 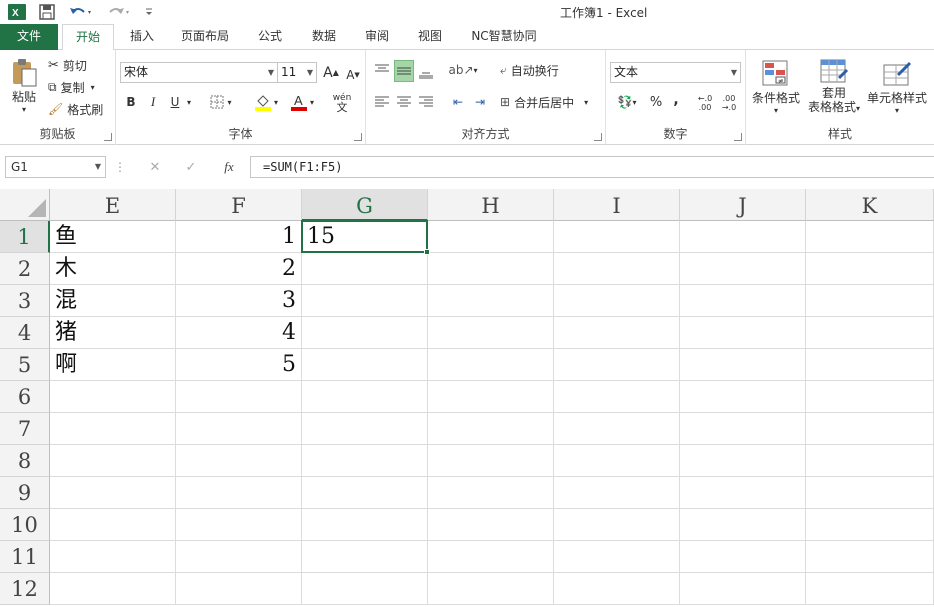 I want to click on italic-button: I, so click(x=153, y=102).